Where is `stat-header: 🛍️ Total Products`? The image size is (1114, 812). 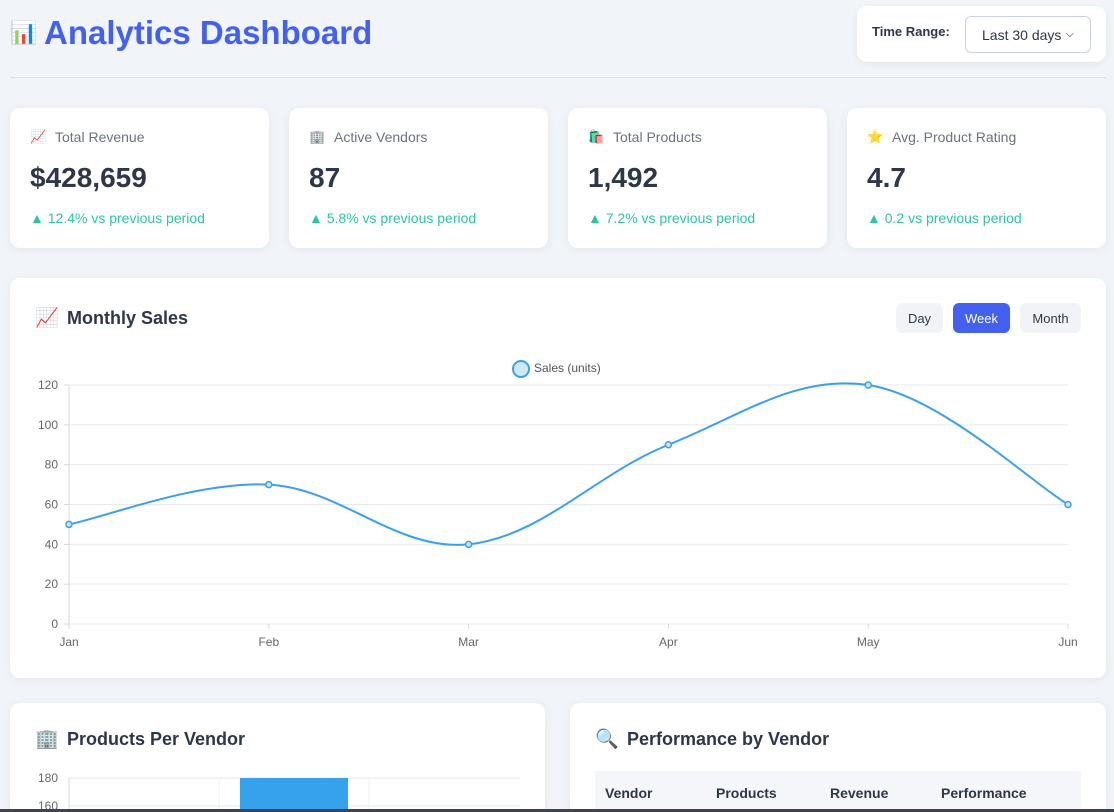
stat-header: 🛍️ Total Products is located at coordinates (645, 137).